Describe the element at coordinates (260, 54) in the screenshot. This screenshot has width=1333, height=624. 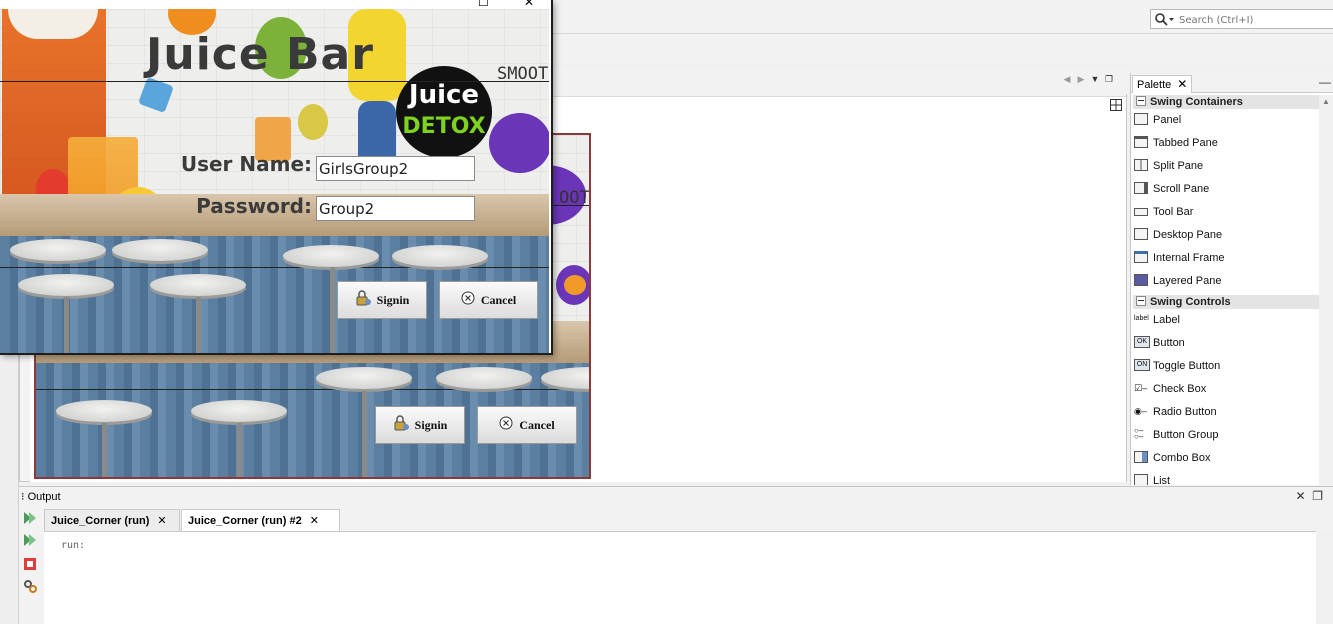
I see `app-title: Juice Bar` at that location.